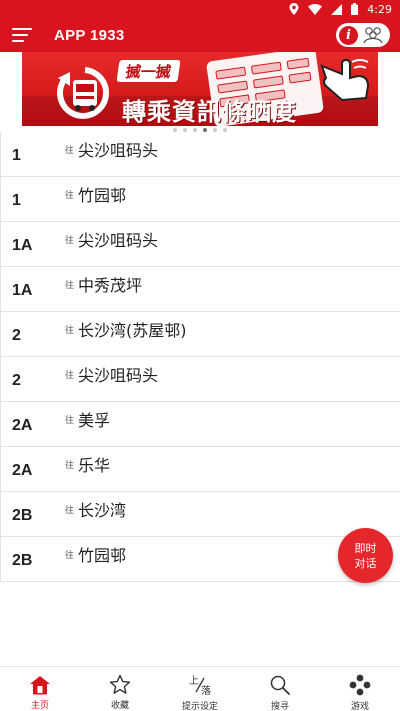 This screenshot has width=400, height=711. I want to click on people-icon, so click(373, 35).